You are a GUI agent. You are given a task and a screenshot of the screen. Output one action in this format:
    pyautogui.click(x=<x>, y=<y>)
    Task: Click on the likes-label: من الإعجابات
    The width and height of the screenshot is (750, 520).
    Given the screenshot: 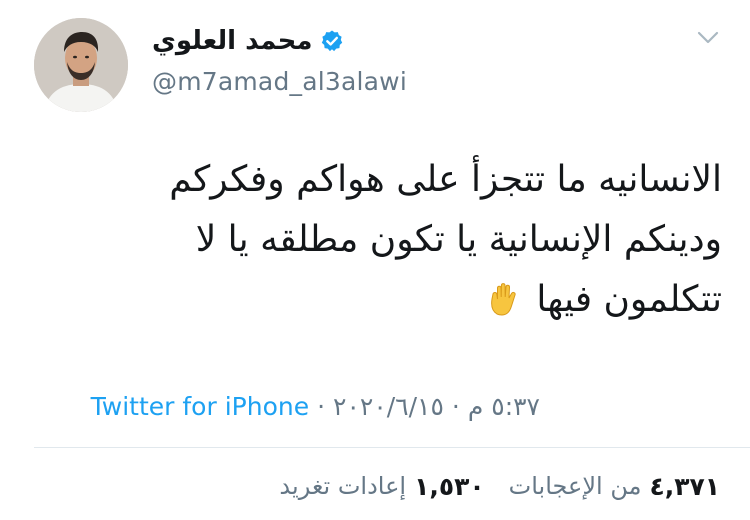 What is the action you would take?
    pyautogui.click(x=575, y=486)
    